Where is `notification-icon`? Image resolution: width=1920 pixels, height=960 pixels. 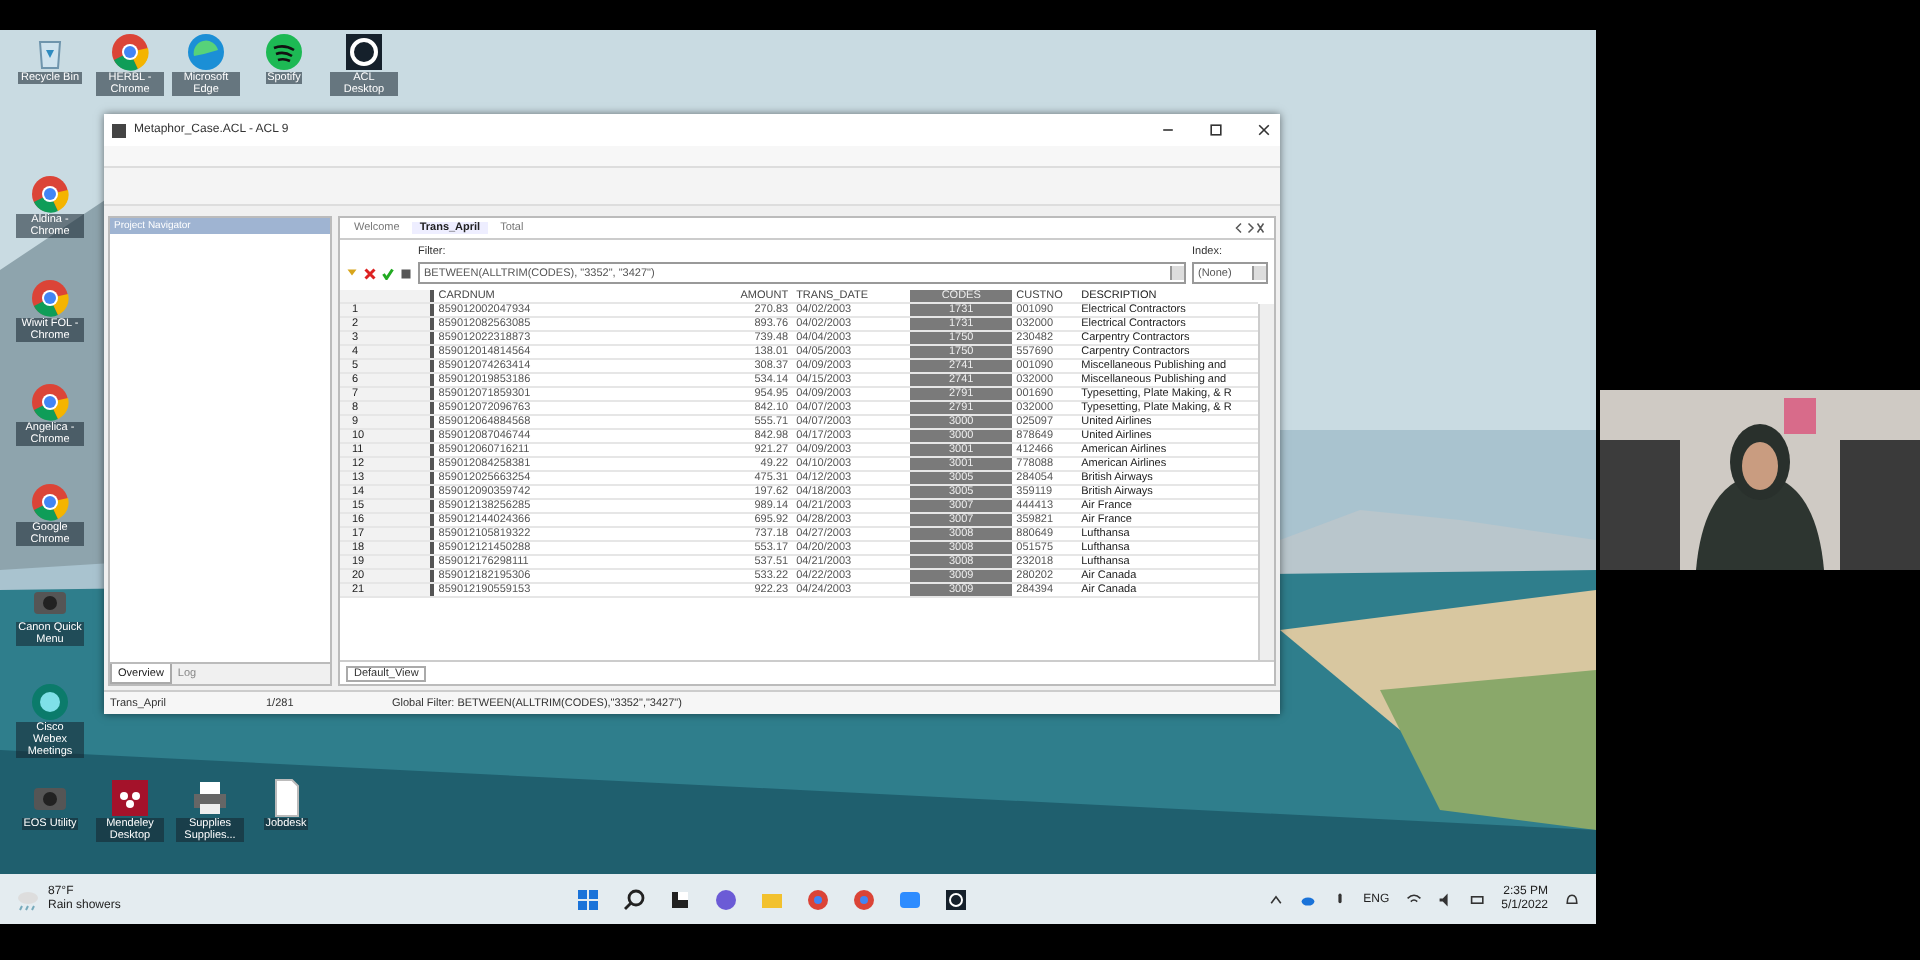 notification-icon is located at coordinates (1572, 899).